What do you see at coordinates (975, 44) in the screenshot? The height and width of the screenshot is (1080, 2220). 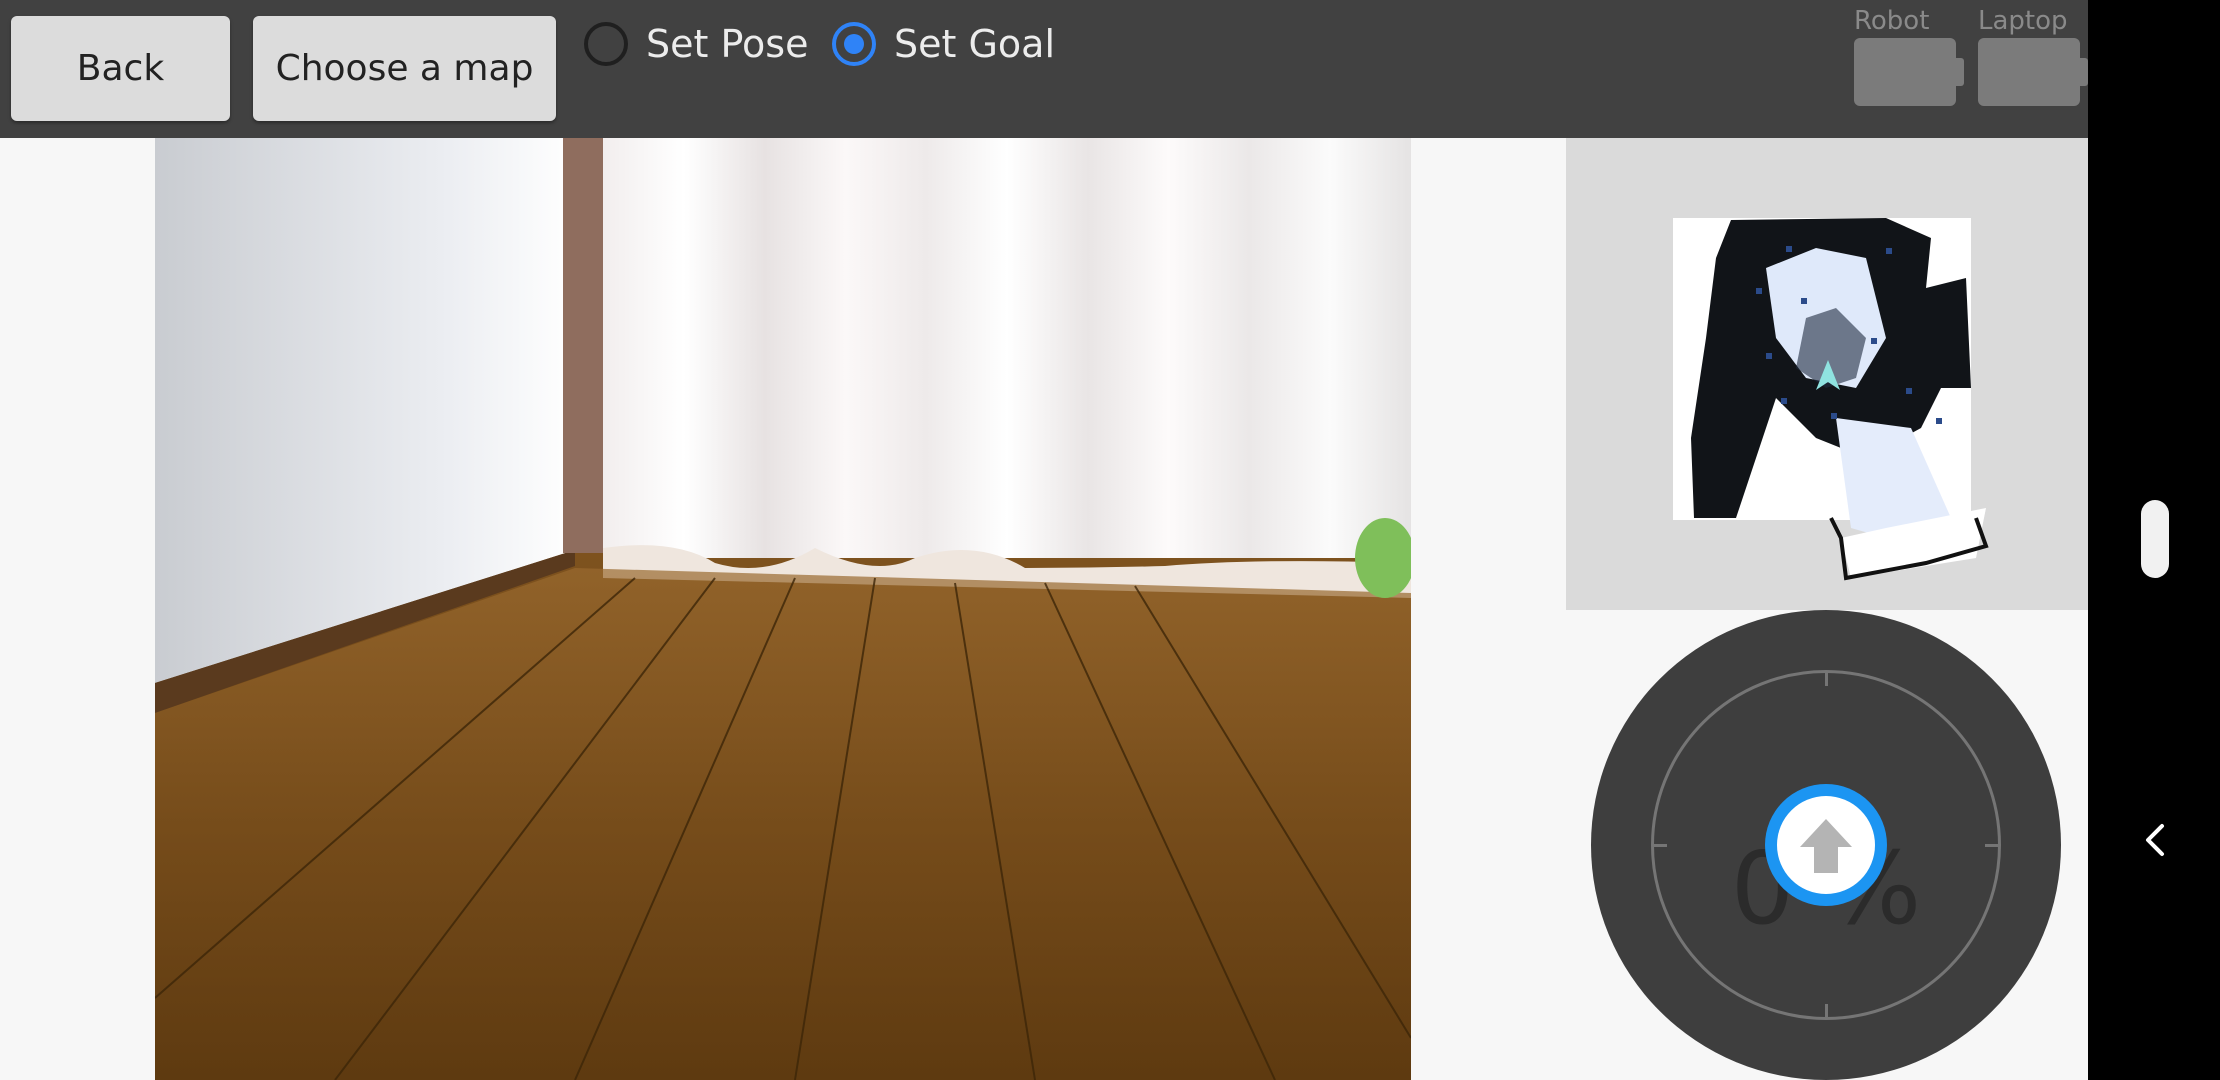 I see `set-goal-label: Set Goal` at bounding box center [975, 44].